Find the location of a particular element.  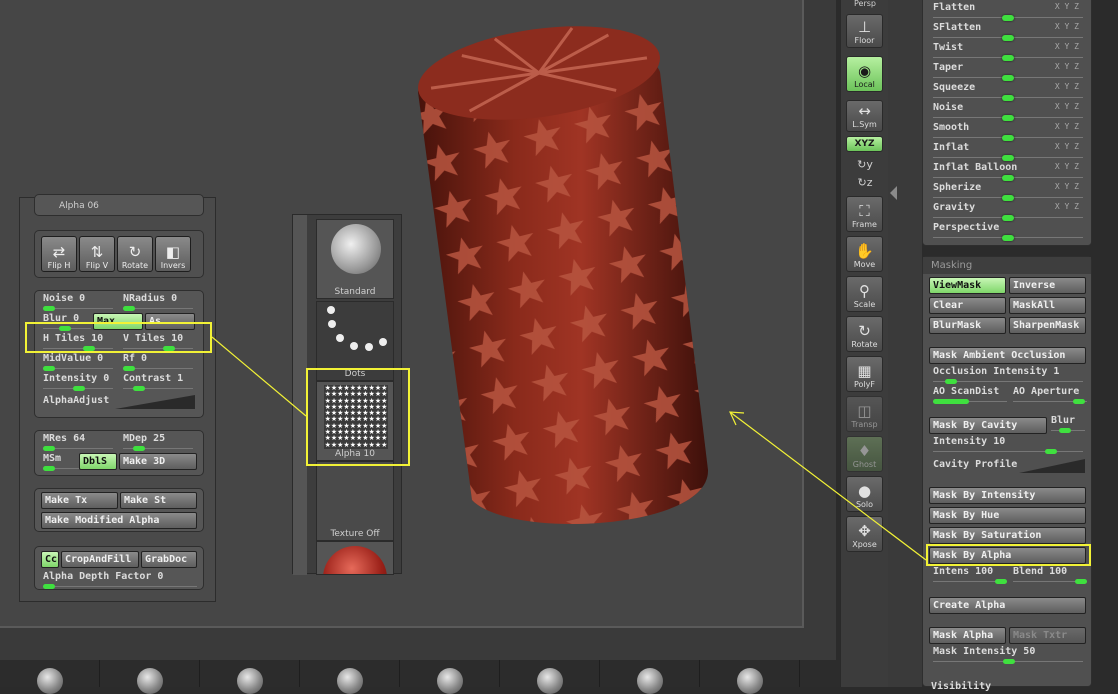

mask-alpha-button: Mask Alpha is located at coordinates (967, 635).